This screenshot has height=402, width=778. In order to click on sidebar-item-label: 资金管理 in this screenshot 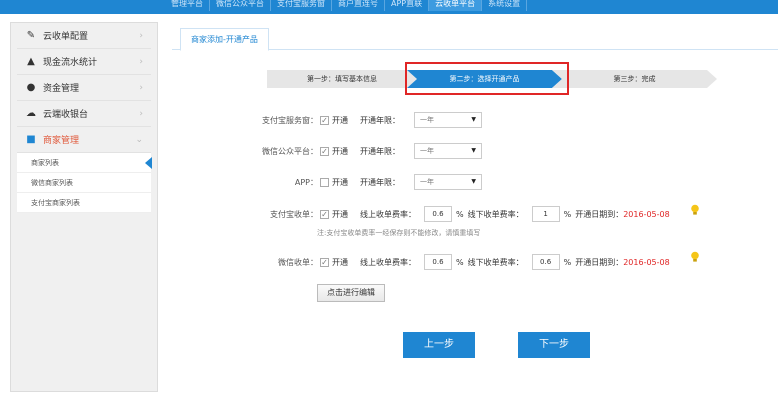, I will do `click(61, 89)`.